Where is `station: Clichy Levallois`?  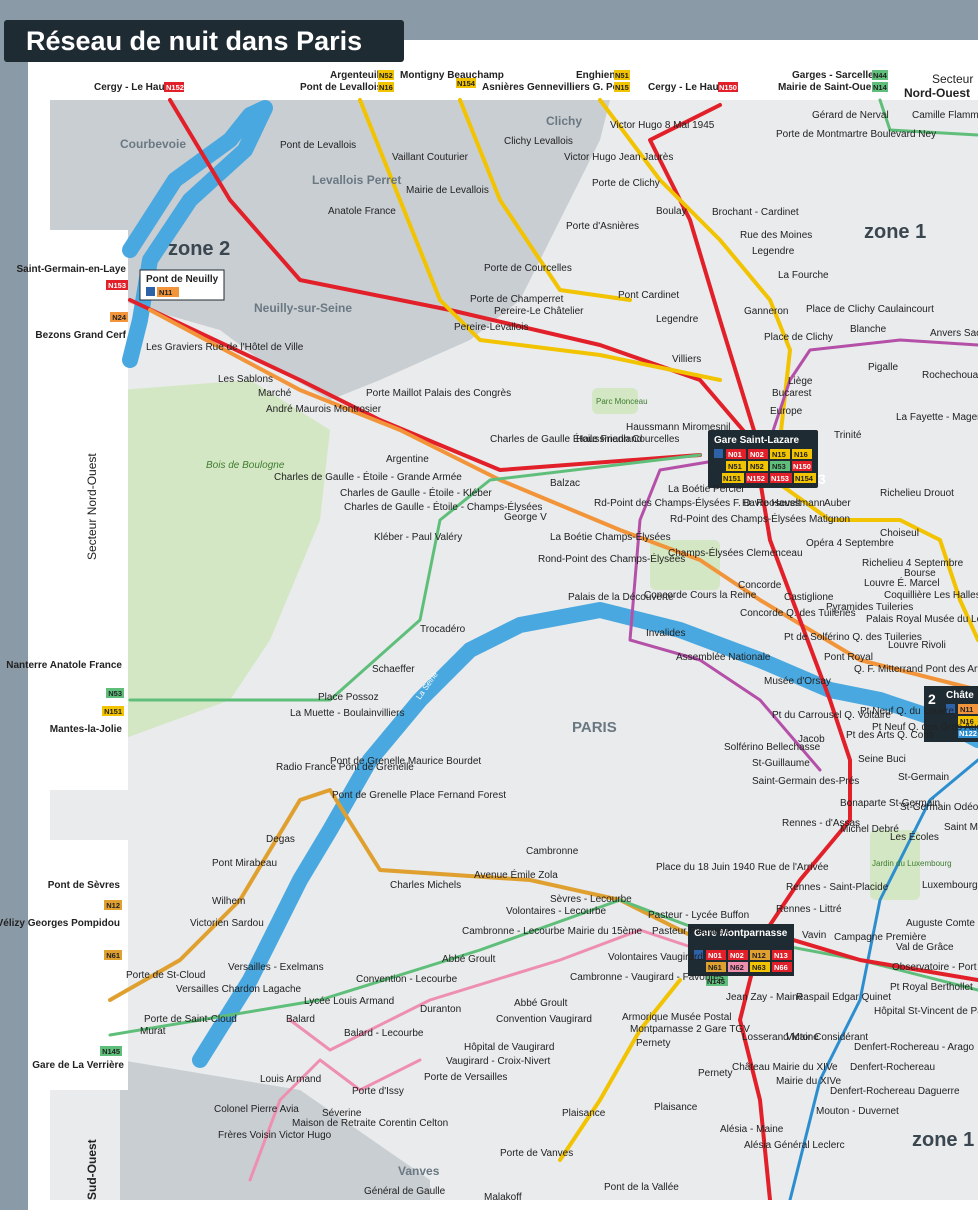 station: Clichy Levallois is located at coordinates (538, 141).